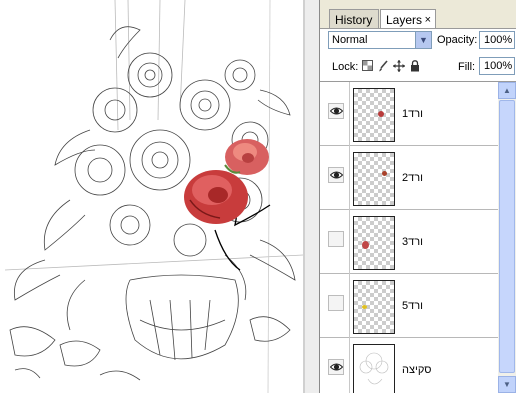 The height and width of the screenshot is (393, 516). What do you see at coordinates (380, 40) in the screenshot?
I see `blend-mode-select: Normal ▼` at bounding box center [380, 40].